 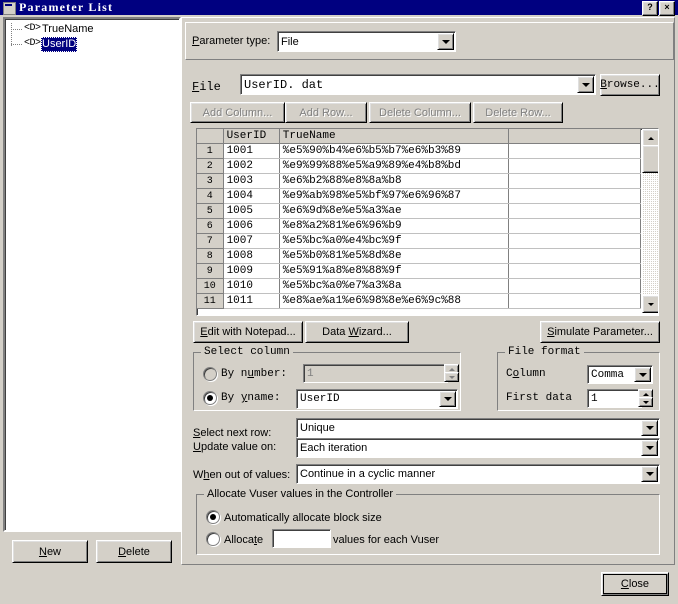 I want to click on row-number: 10, so click(x=210, y=286).